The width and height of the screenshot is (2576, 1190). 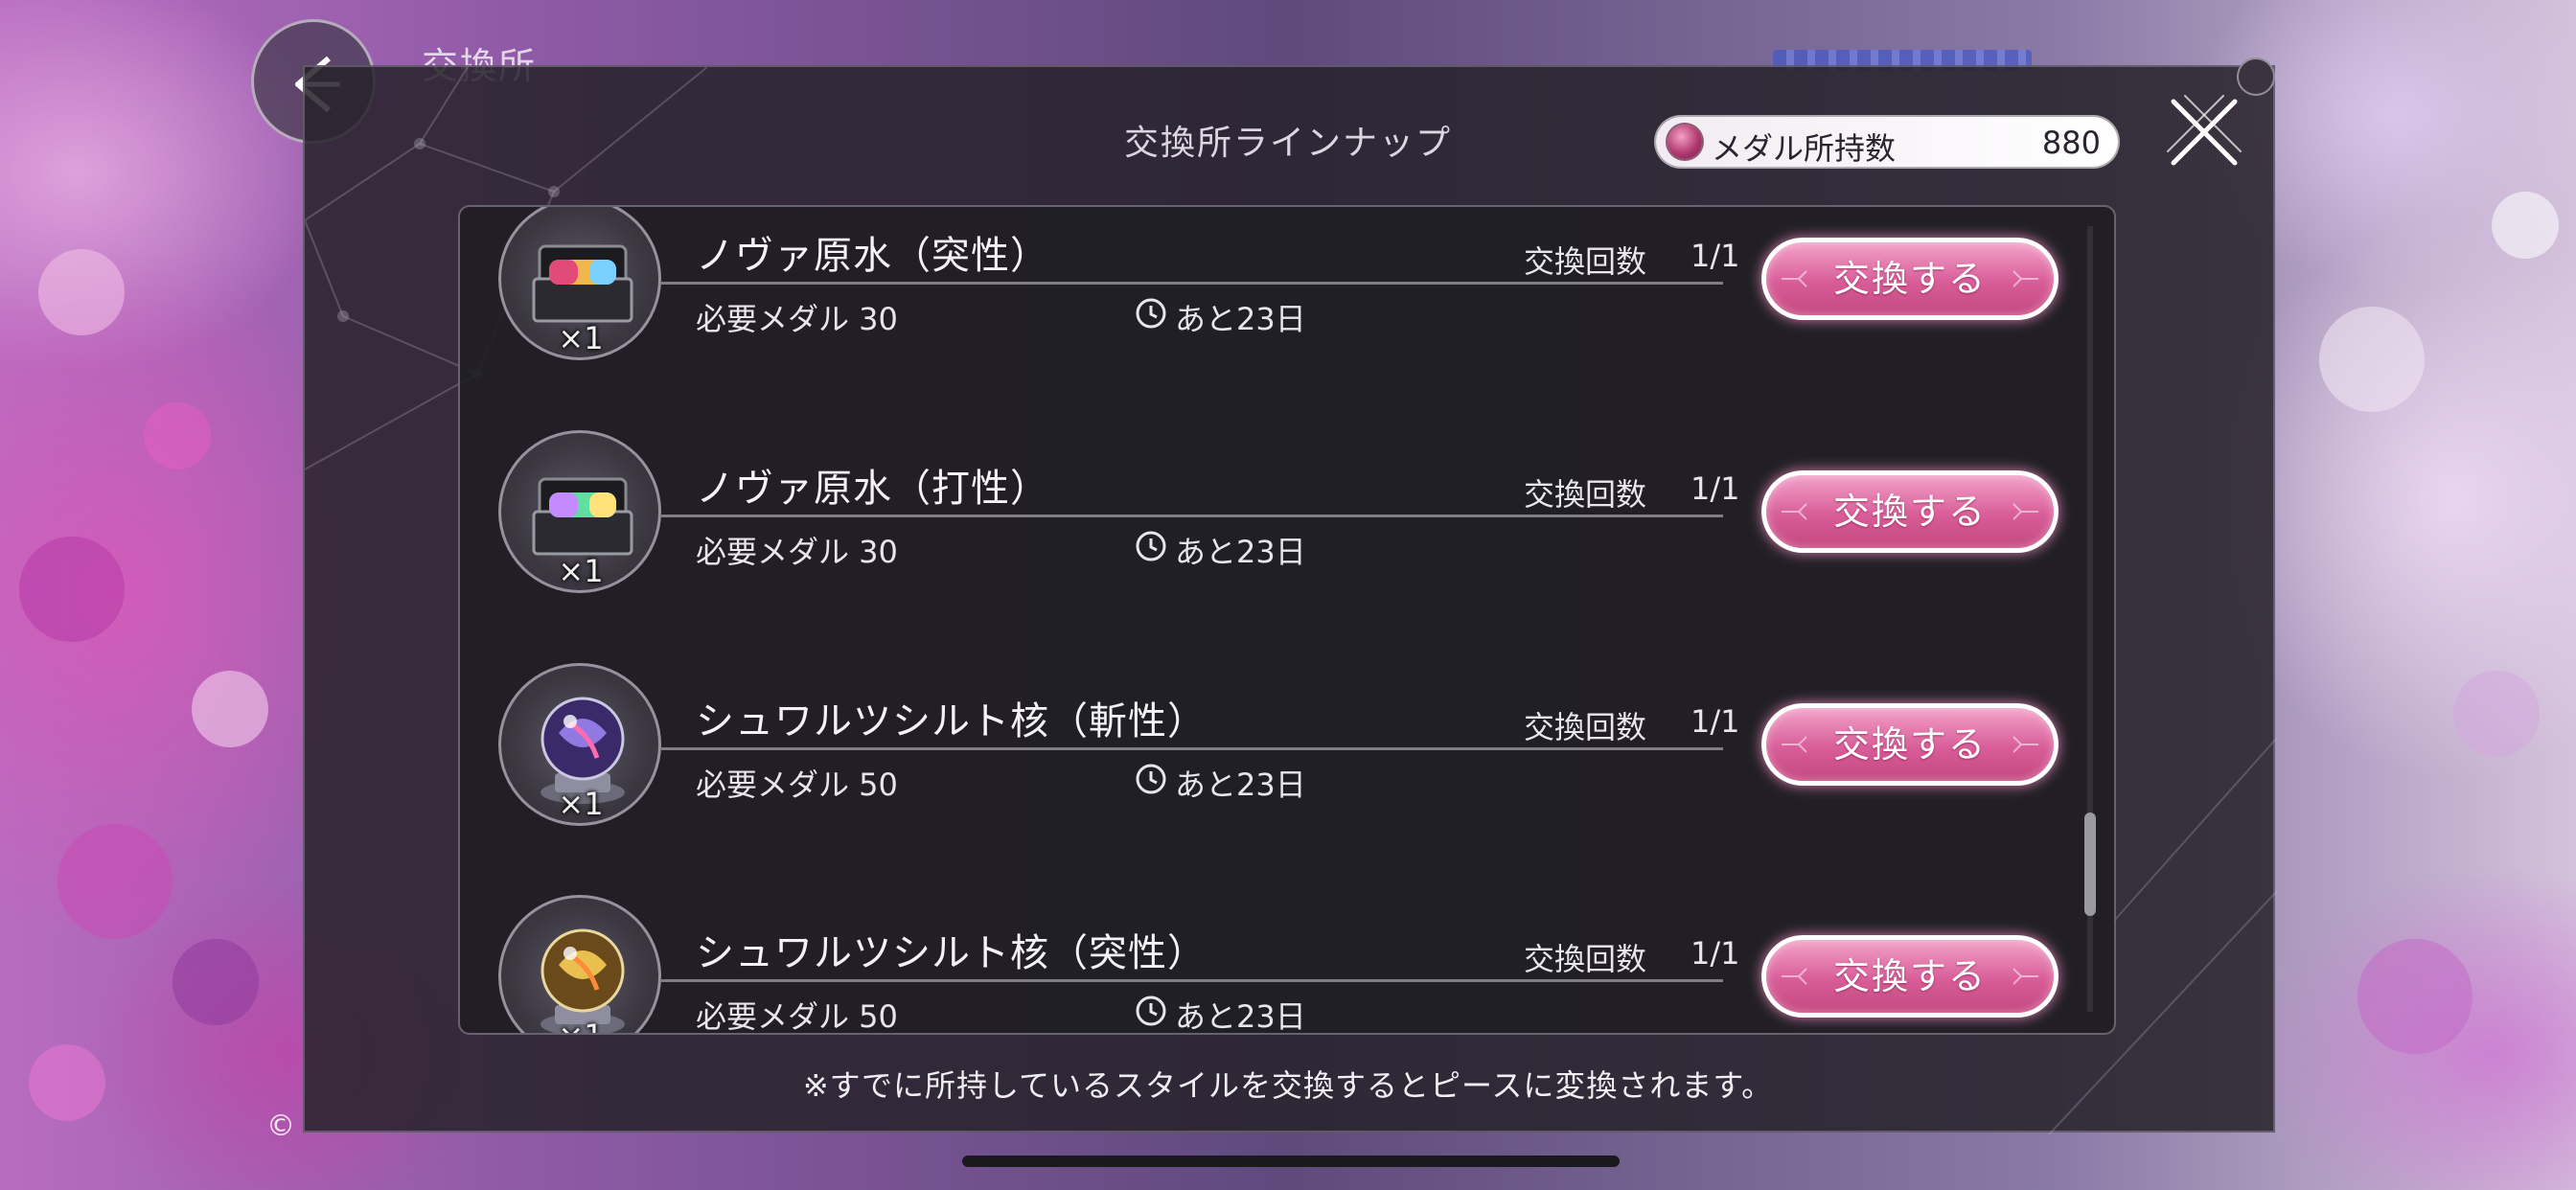 I want to click on medal-icon, so click(x=1685, y=142).